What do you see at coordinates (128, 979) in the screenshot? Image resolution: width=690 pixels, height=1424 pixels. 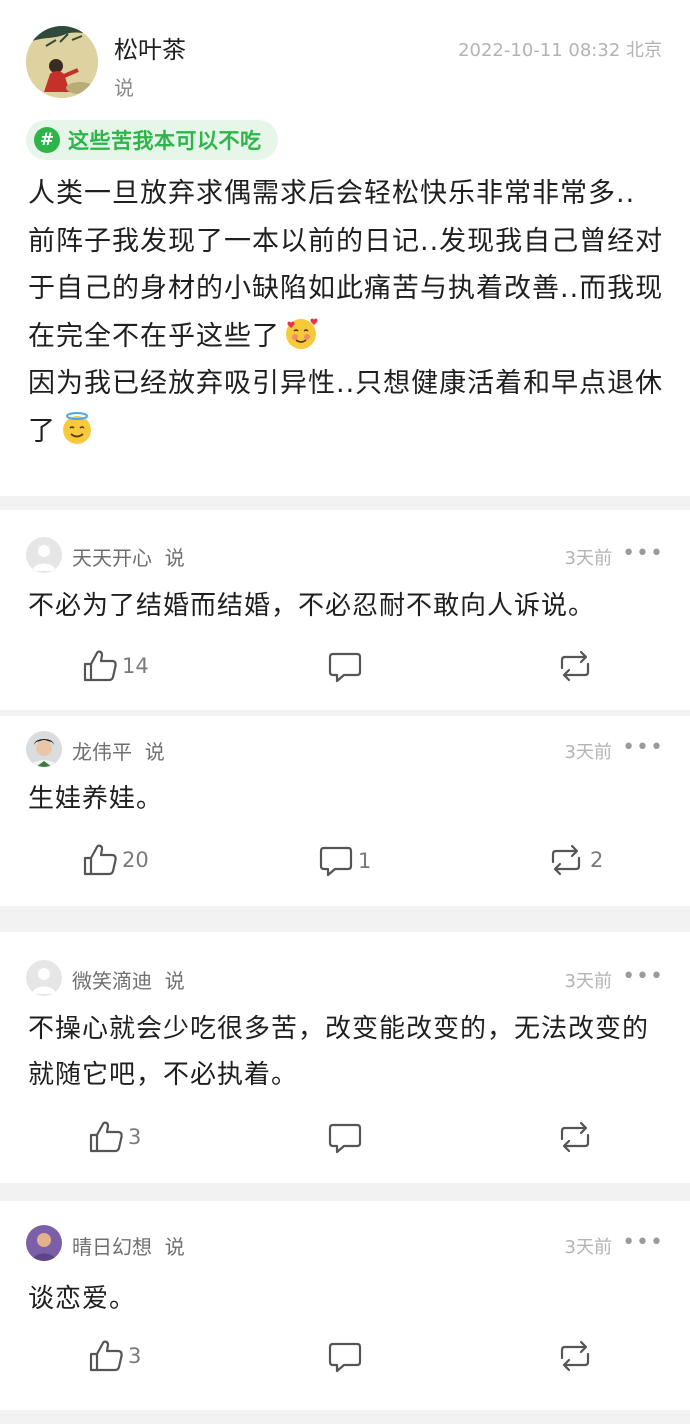 I see `commenter-name: 微笑滴迪 说` at bounding box center [128, 979].